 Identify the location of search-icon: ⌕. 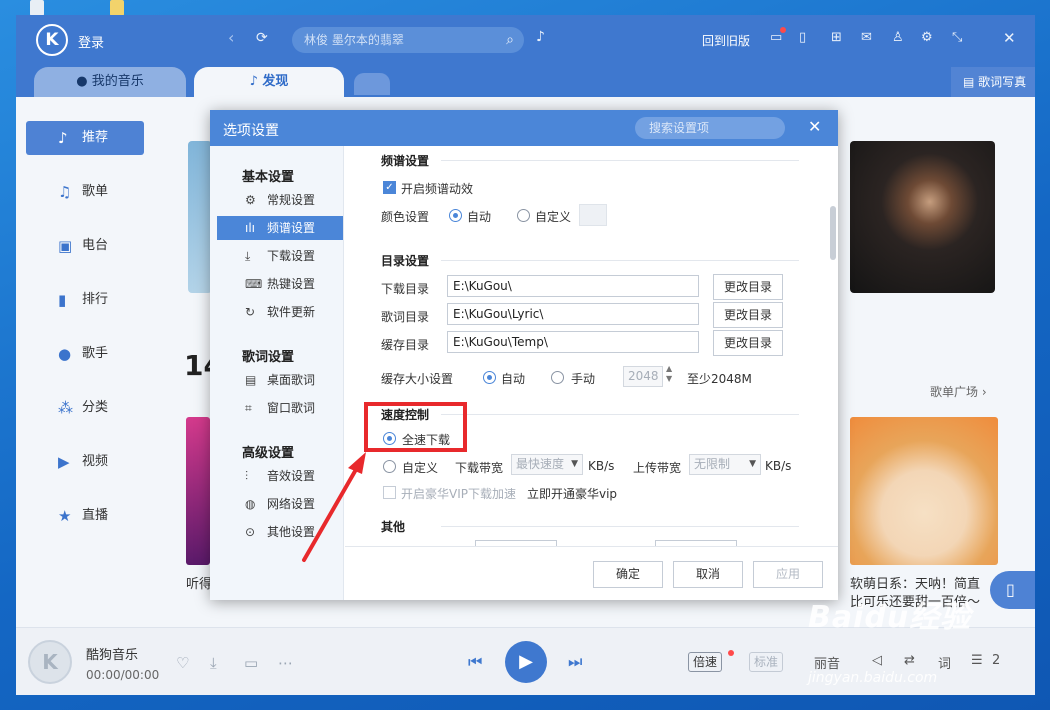
(510, 40).